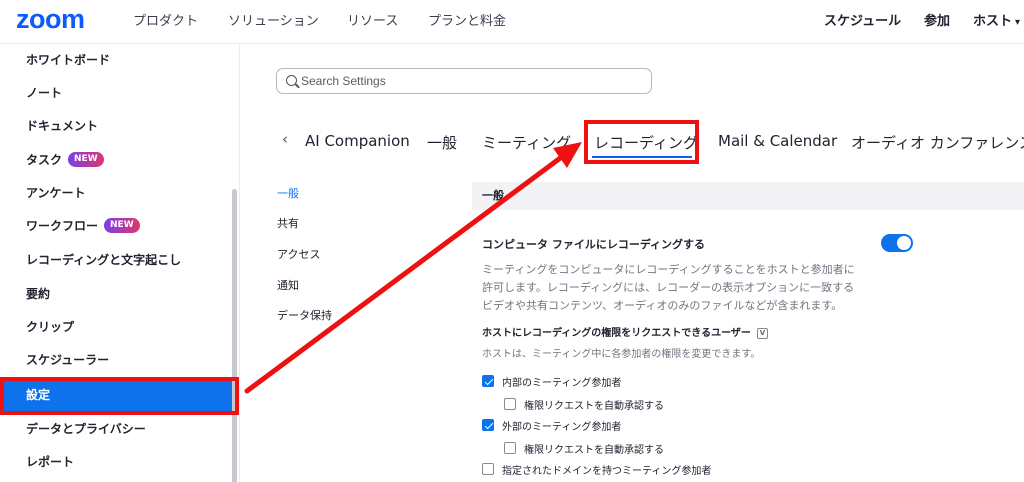 This screenshot has width=1024, height=482. I want to click on sidebar-item-label: レポート, so click(50, 462).